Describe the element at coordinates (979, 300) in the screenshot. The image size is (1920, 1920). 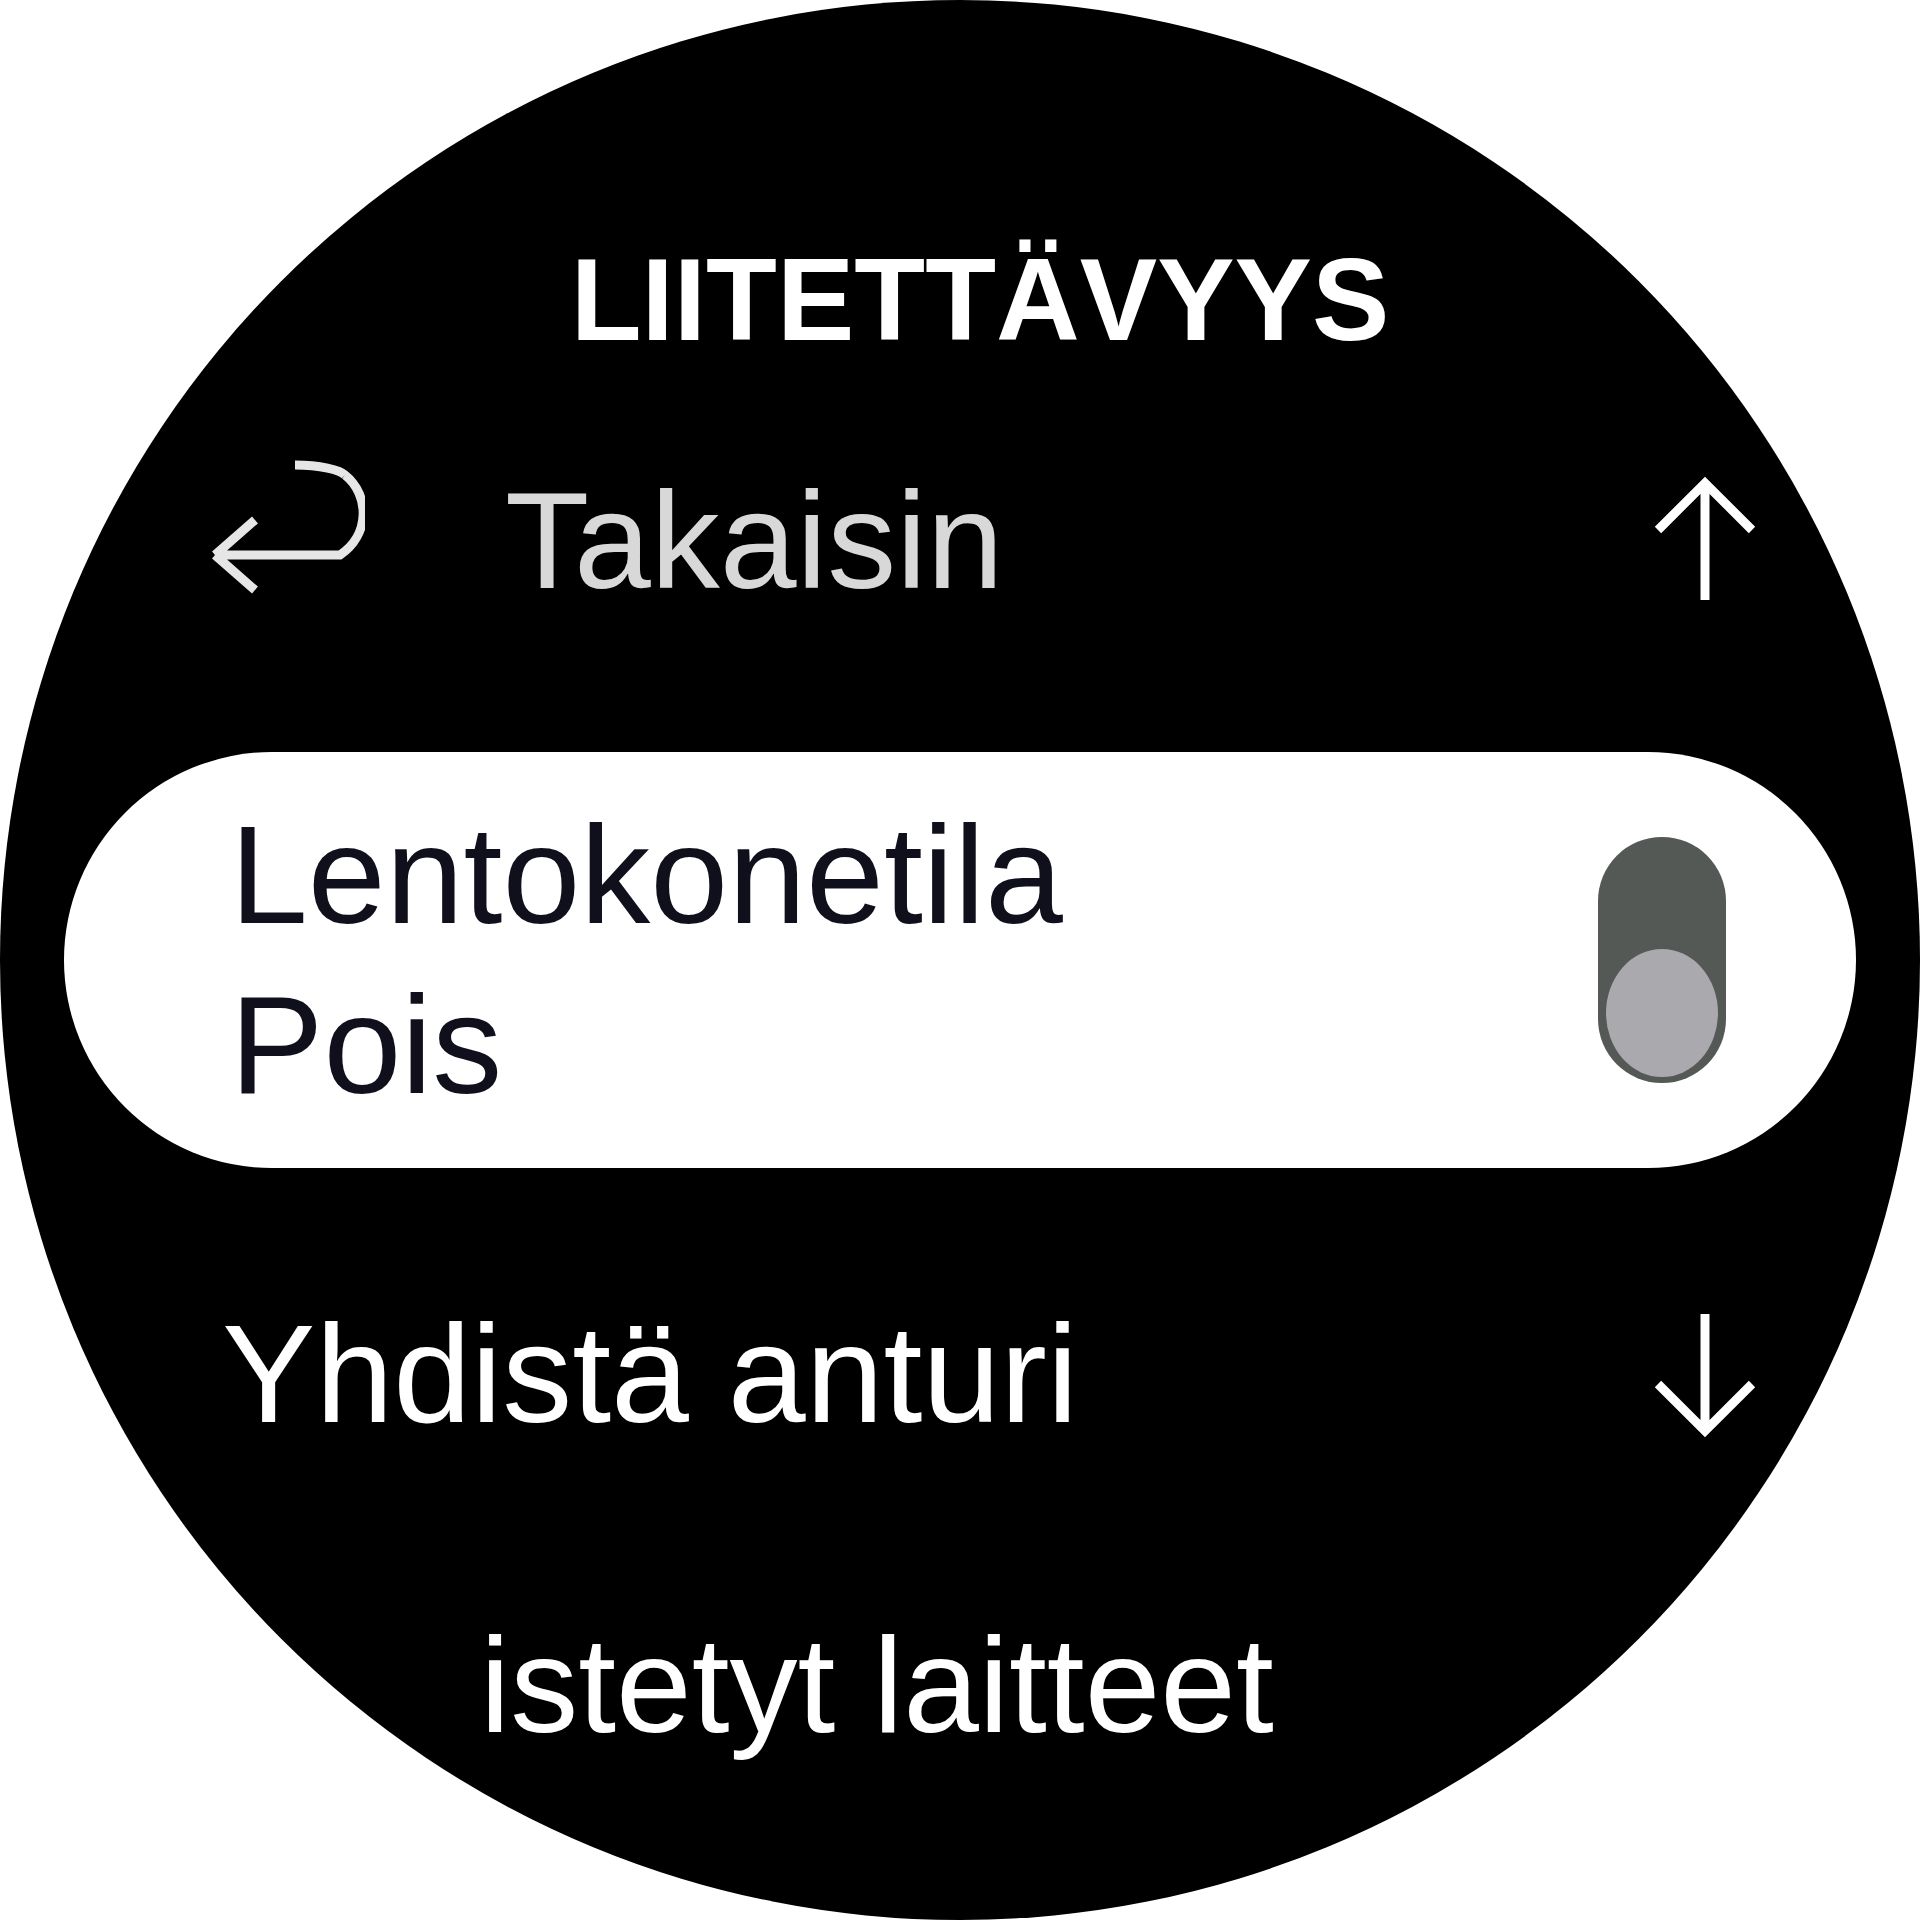
I see `screen-title: LIITETTÄVYYS` at that location.